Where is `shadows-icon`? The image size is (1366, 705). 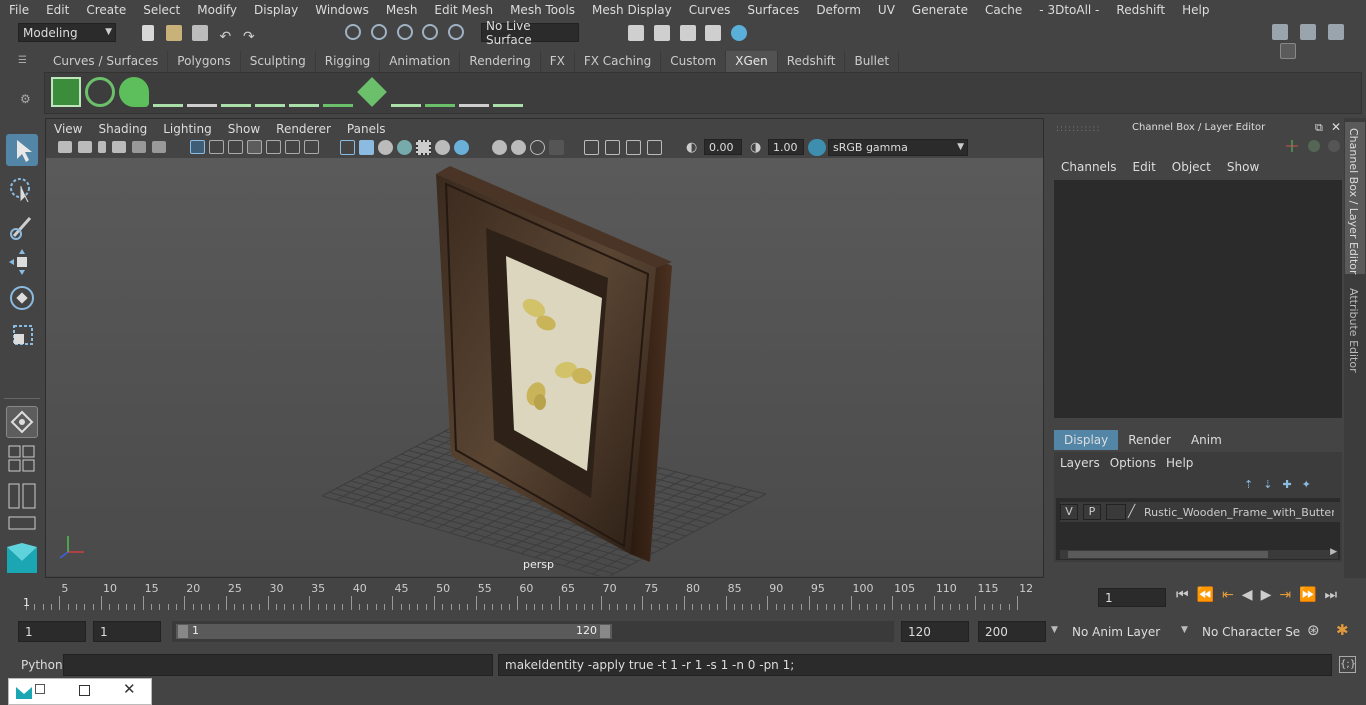
shadows-icon is located at coordinates (442, 147).